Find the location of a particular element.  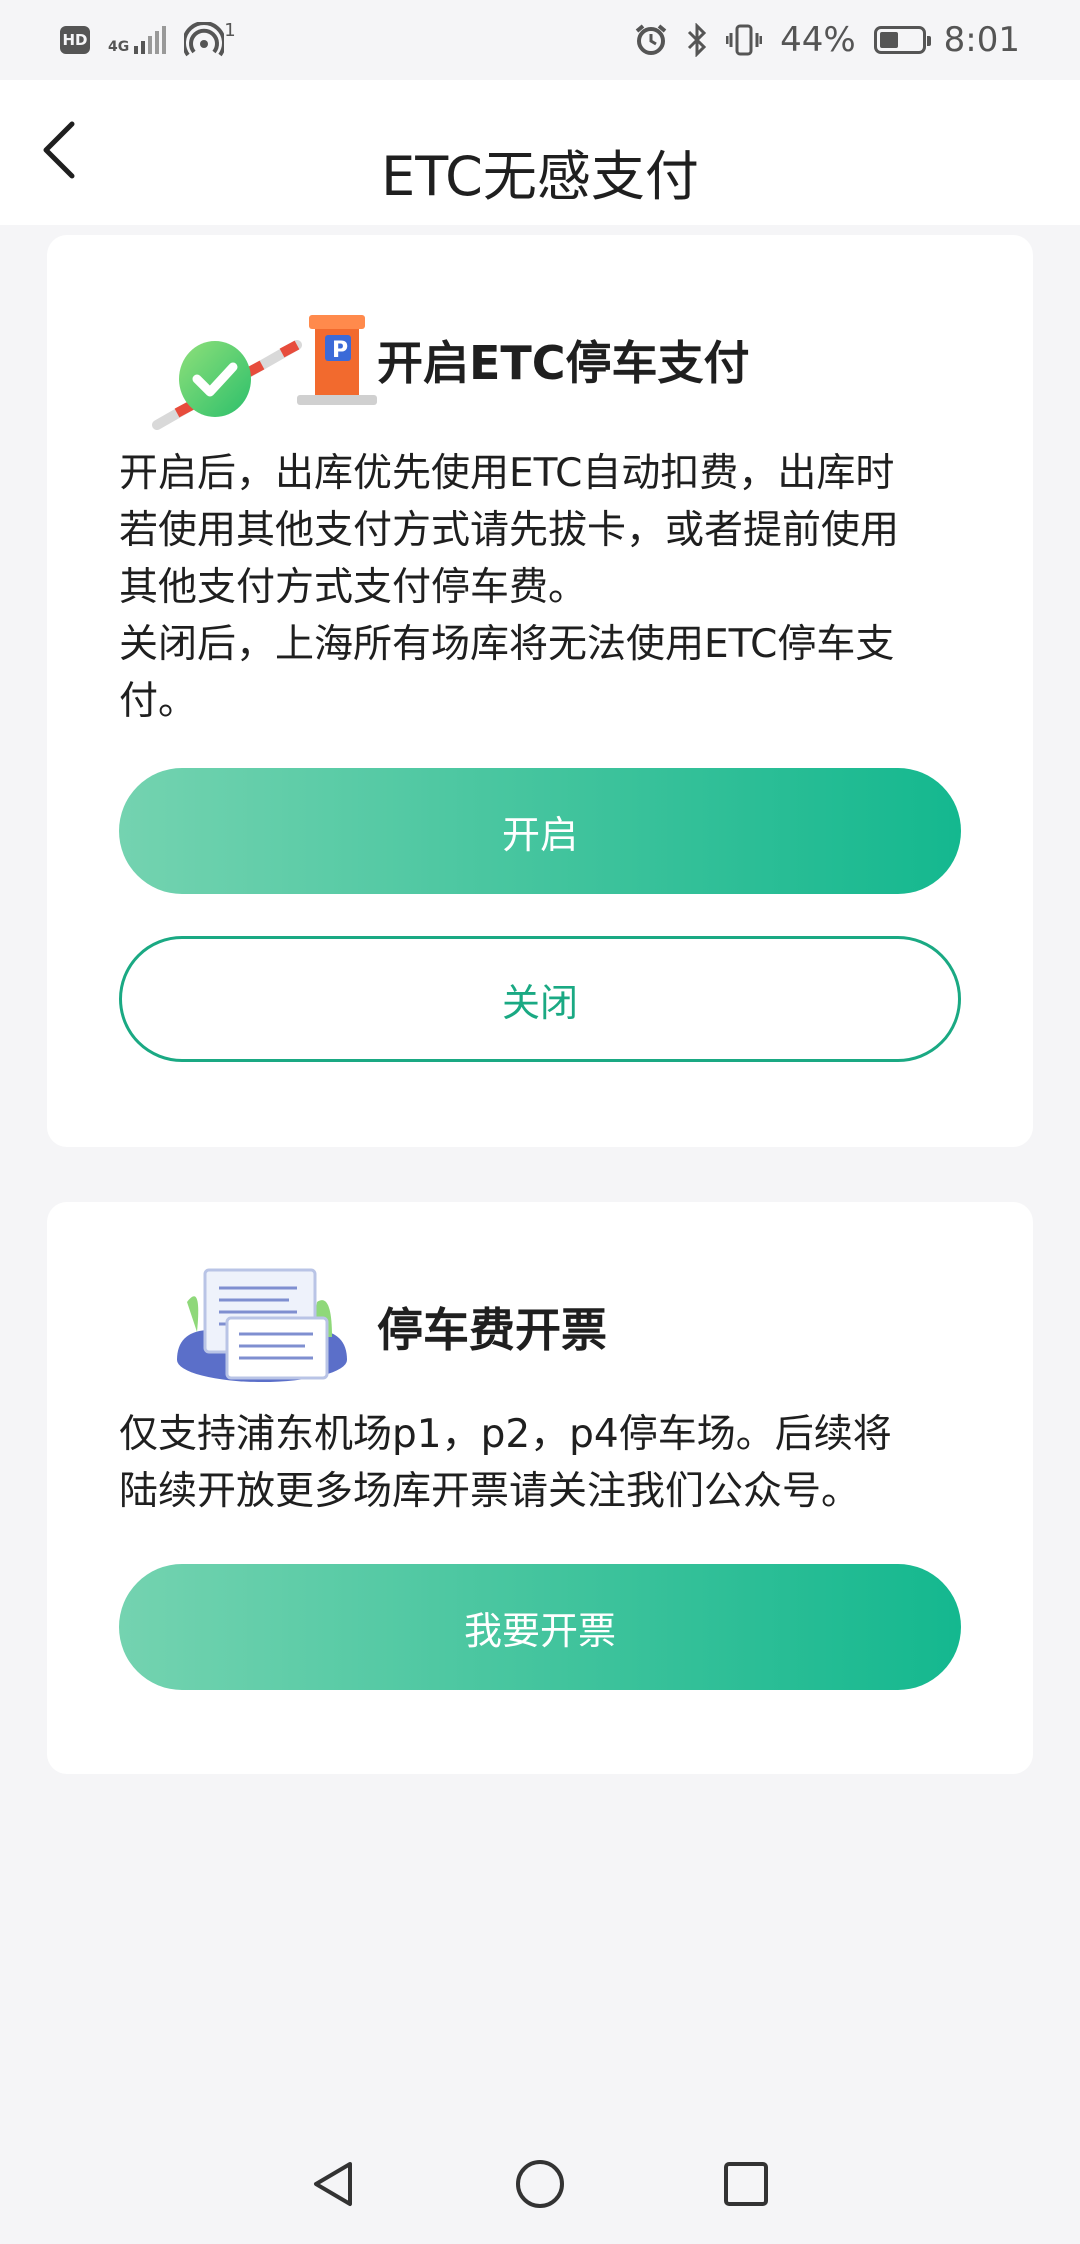

etc-card-title: 开启ETC停车支付 is located at coordinates (563, 363).